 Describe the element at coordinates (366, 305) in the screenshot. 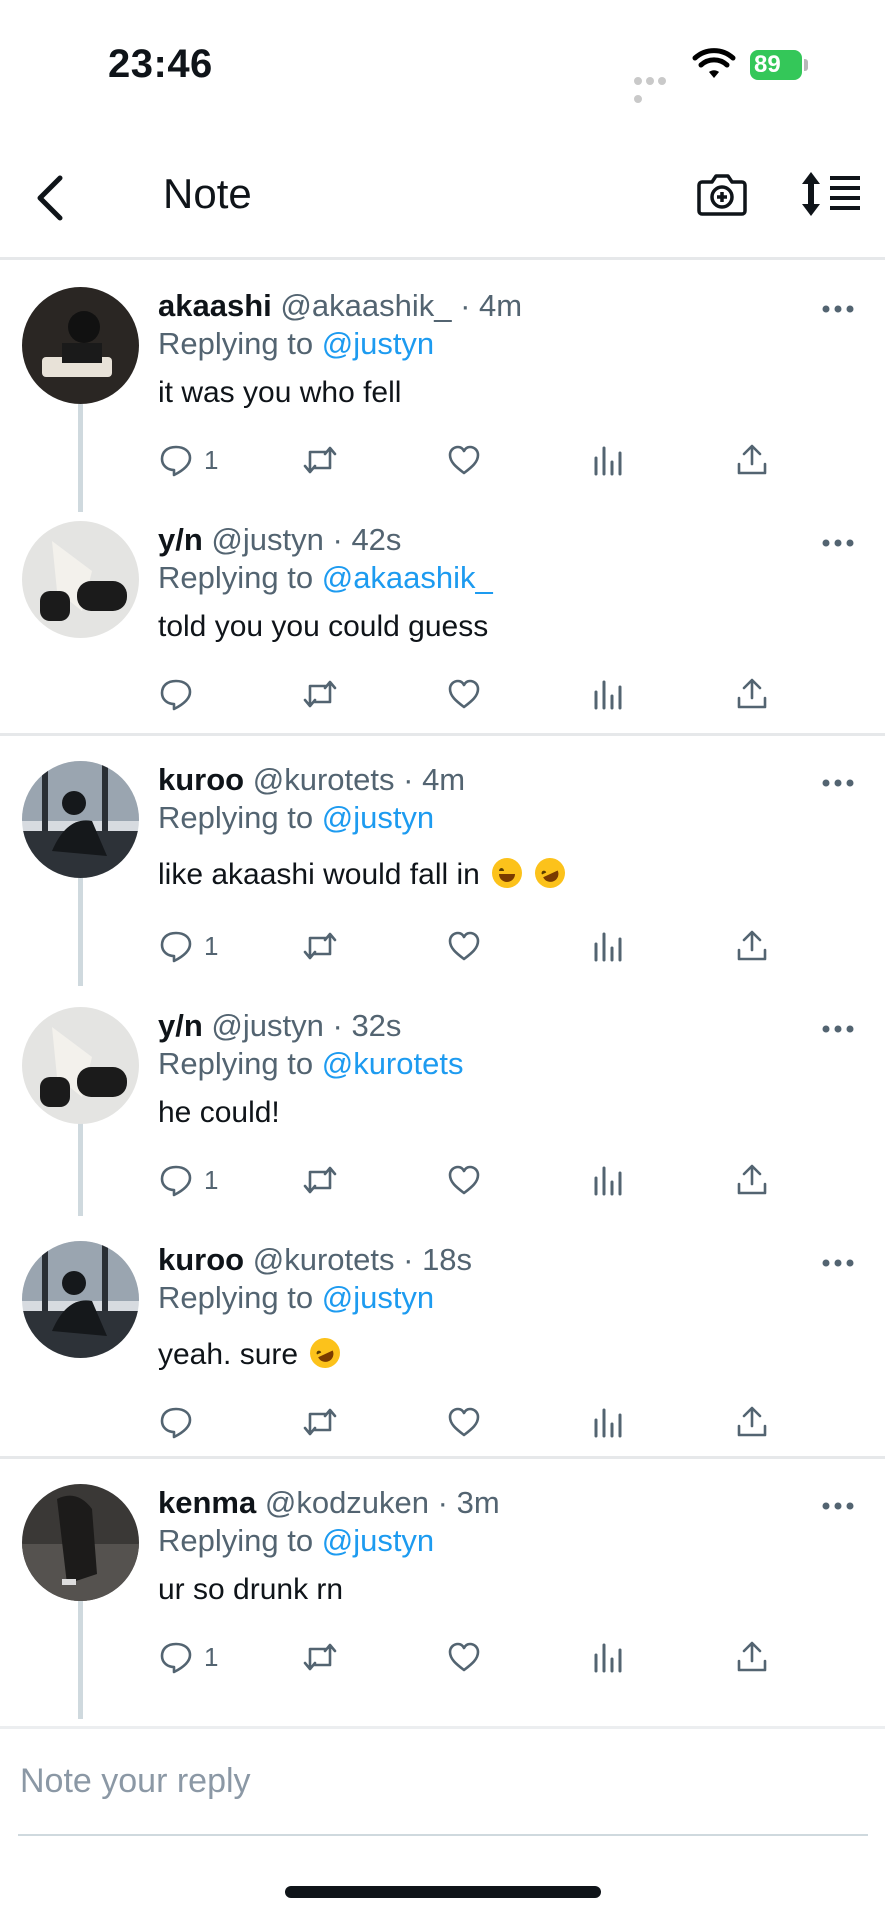

I see `user-handle: @akaashik_` at that location.